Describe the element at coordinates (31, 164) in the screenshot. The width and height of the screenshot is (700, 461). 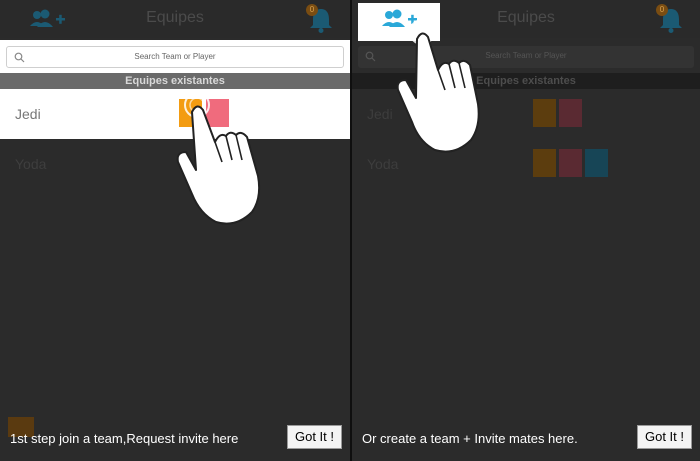
I see `team-name: Yoda` at that location.